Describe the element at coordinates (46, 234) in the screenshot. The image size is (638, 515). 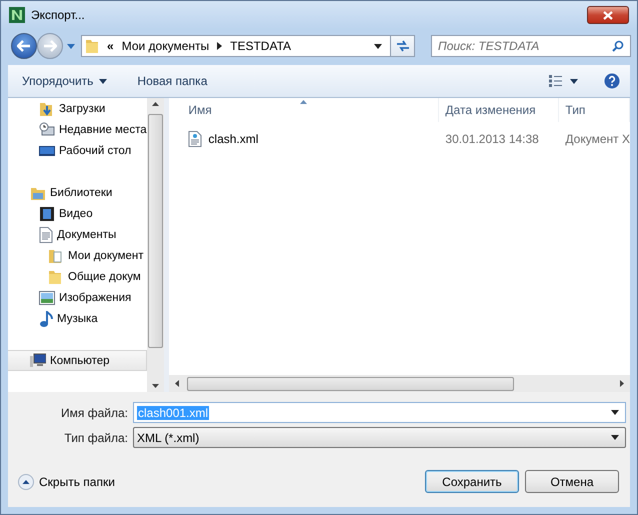
I see `document-icon` at that location.